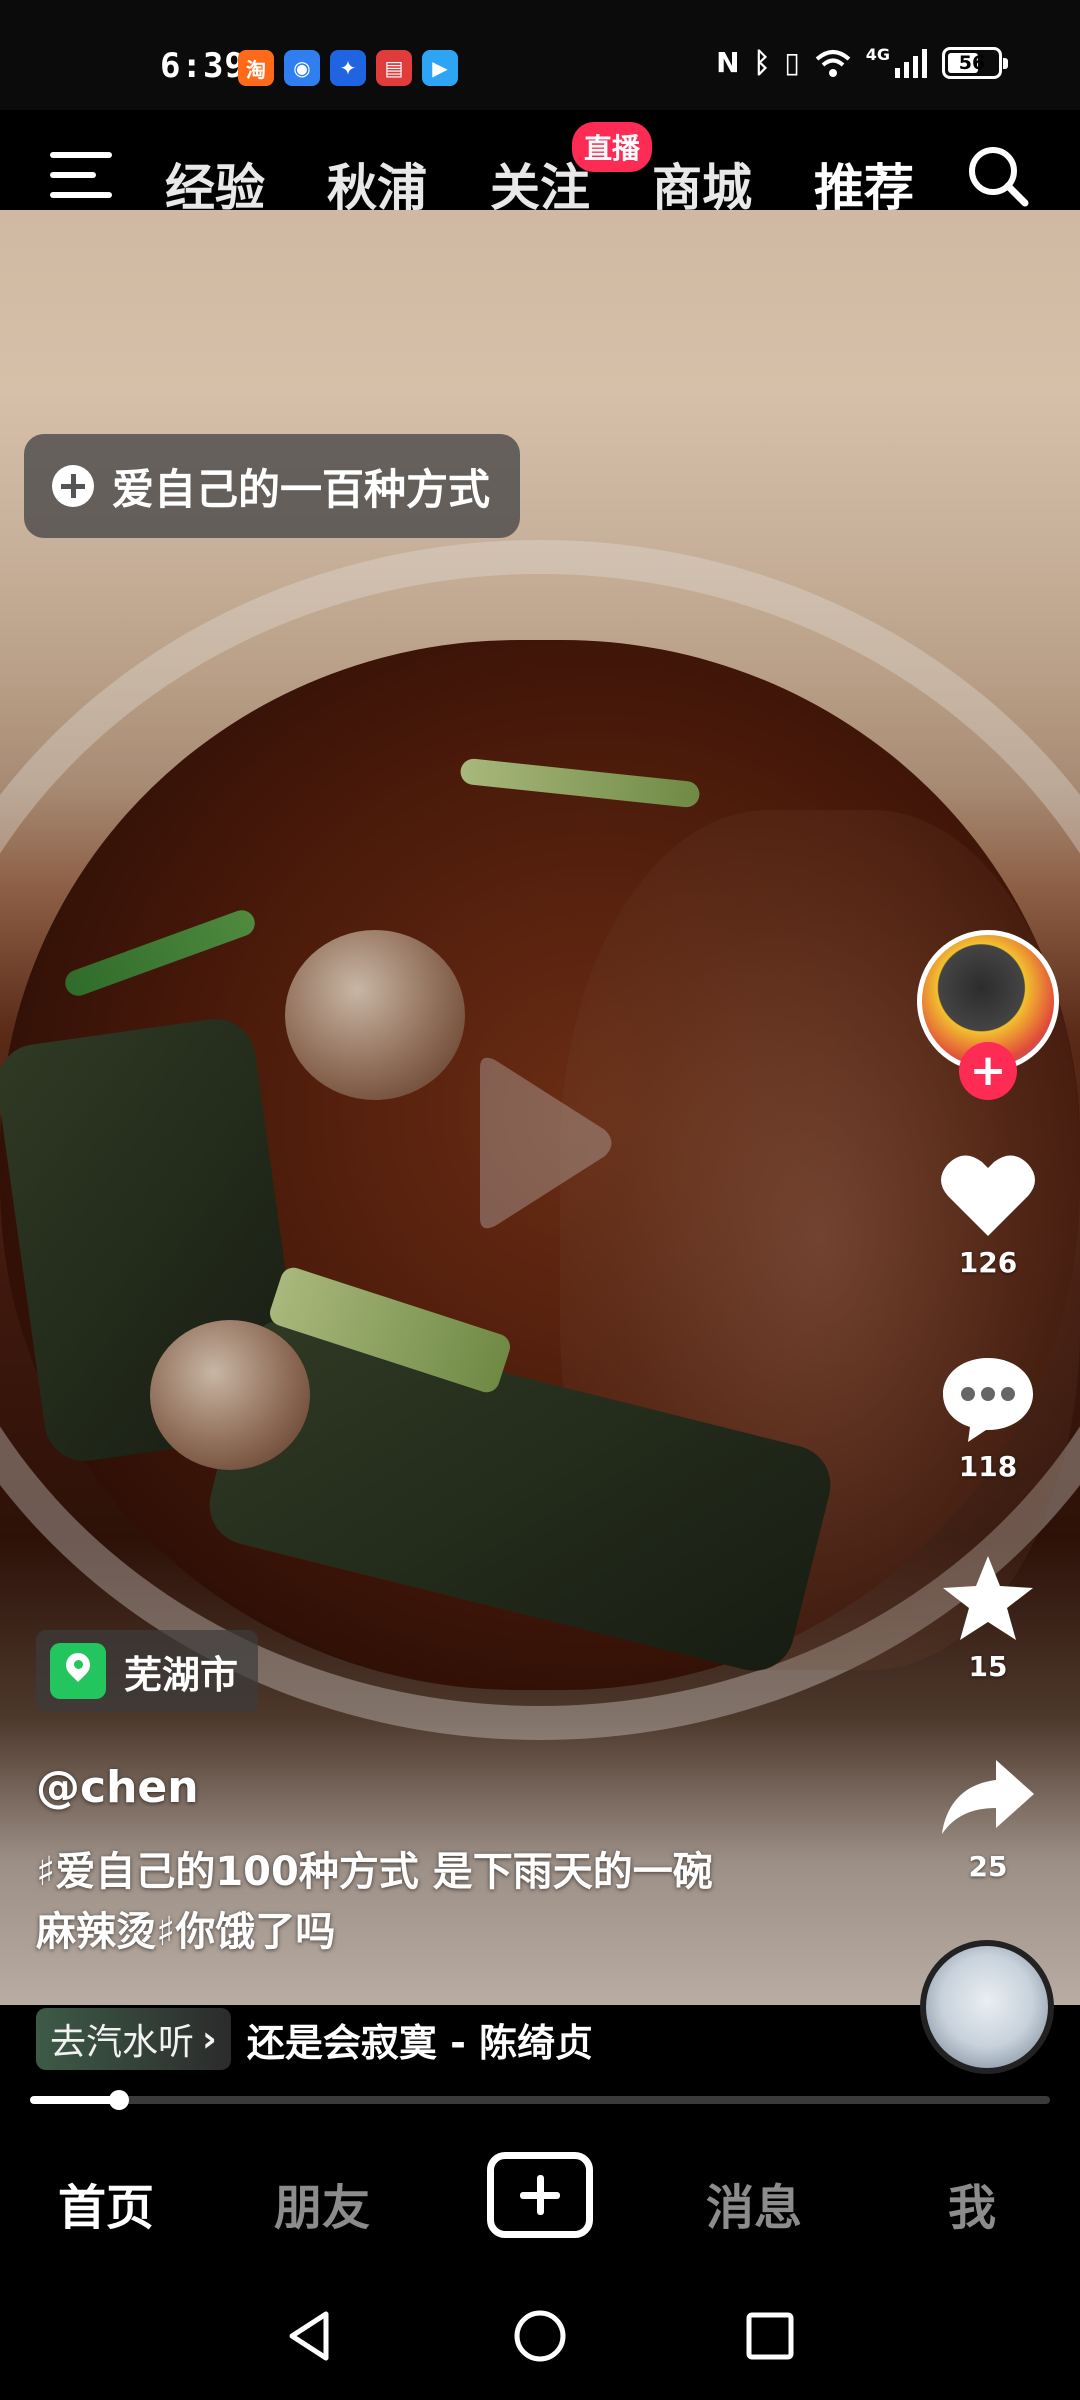 The width and height of the screenshot is (1080, 2400). Describe the element at coordinates (74, 2100) in the screenshot. I see `video-progress-fill` at that location.